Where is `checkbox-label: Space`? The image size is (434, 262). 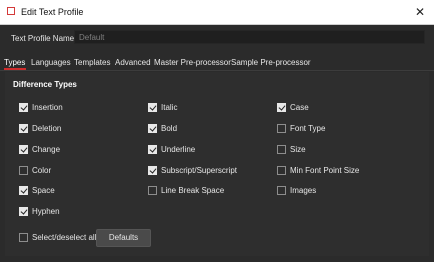 checkbox-label: Space is located at coordinates (43, 190).